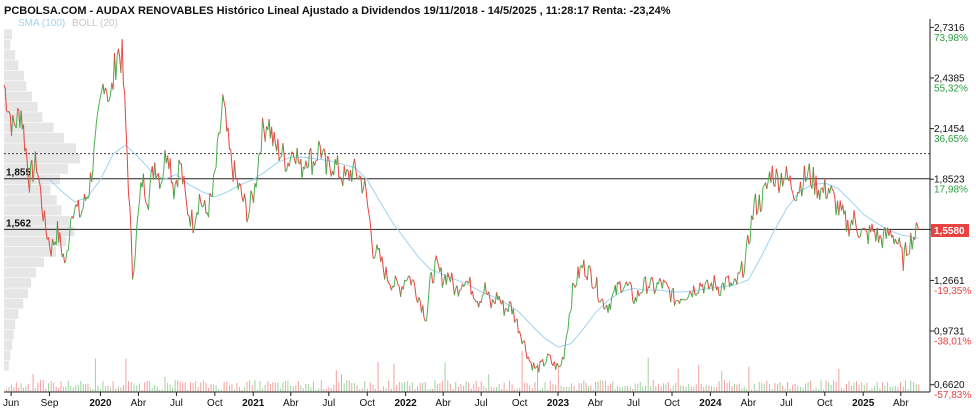 The width and height of the screenshot is (976, 416). I want to click on reference-line-label: 1,562, so click(18, 223).